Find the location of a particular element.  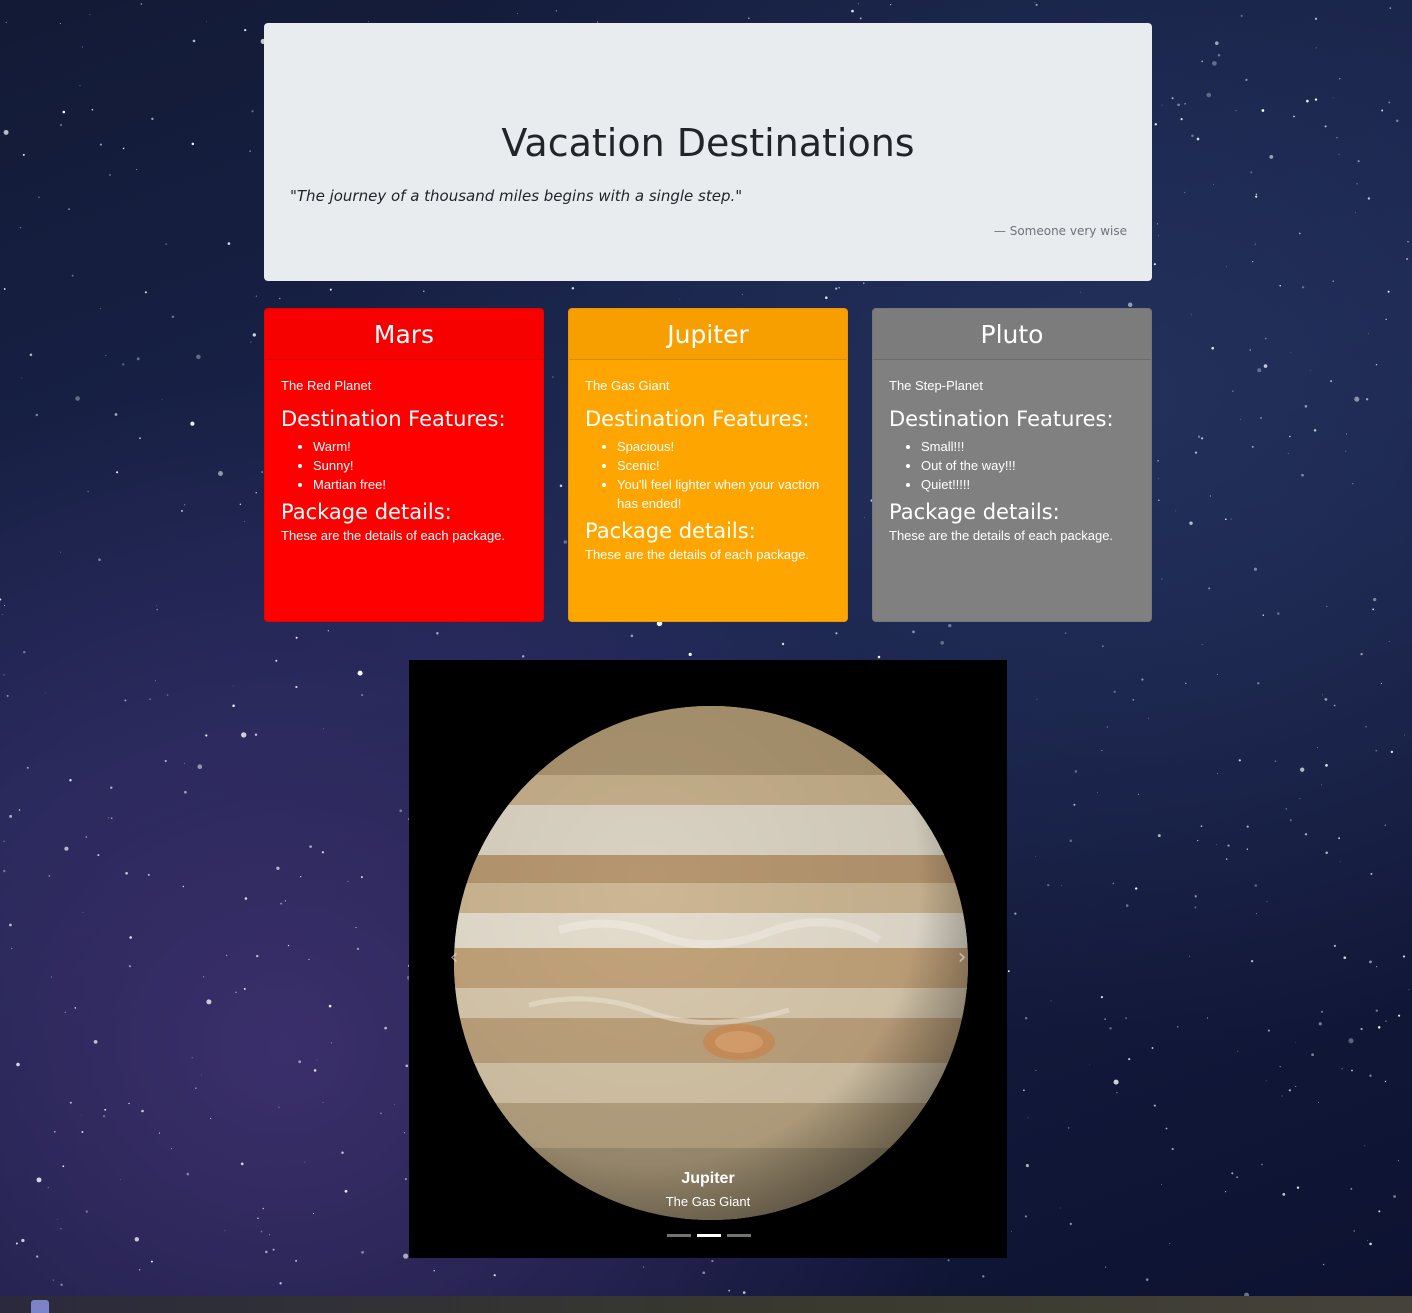

features-list: Small!!! Out of the way!!! Quiet!!!!! is located at coordinates (1012, 465).